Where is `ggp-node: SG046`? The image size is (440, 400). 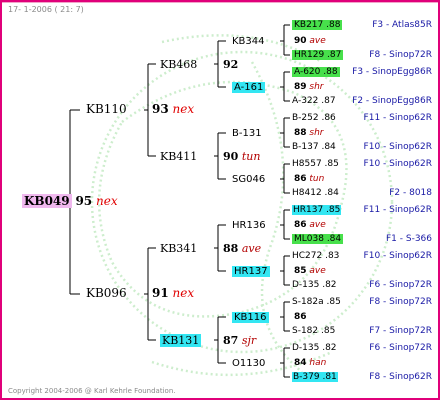
ggp-node: SG046 is located at coordinates (248, 179).